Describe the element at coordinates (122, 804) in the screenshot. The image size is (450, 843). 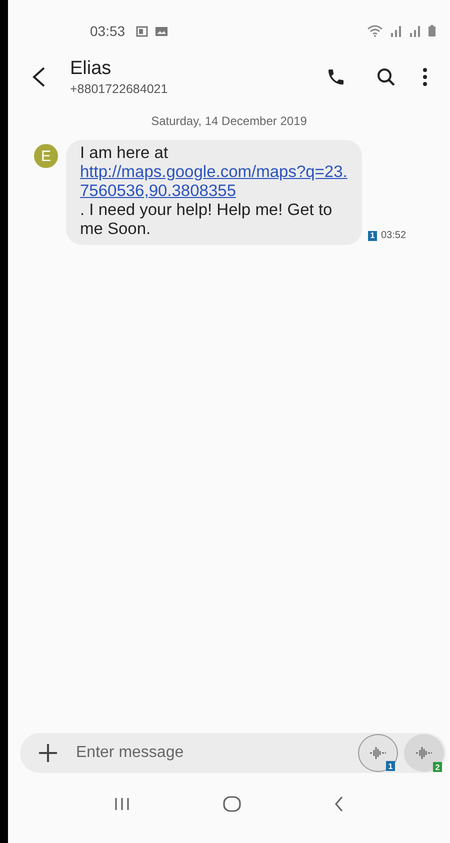
I see `recent-apps-icon` at that location.